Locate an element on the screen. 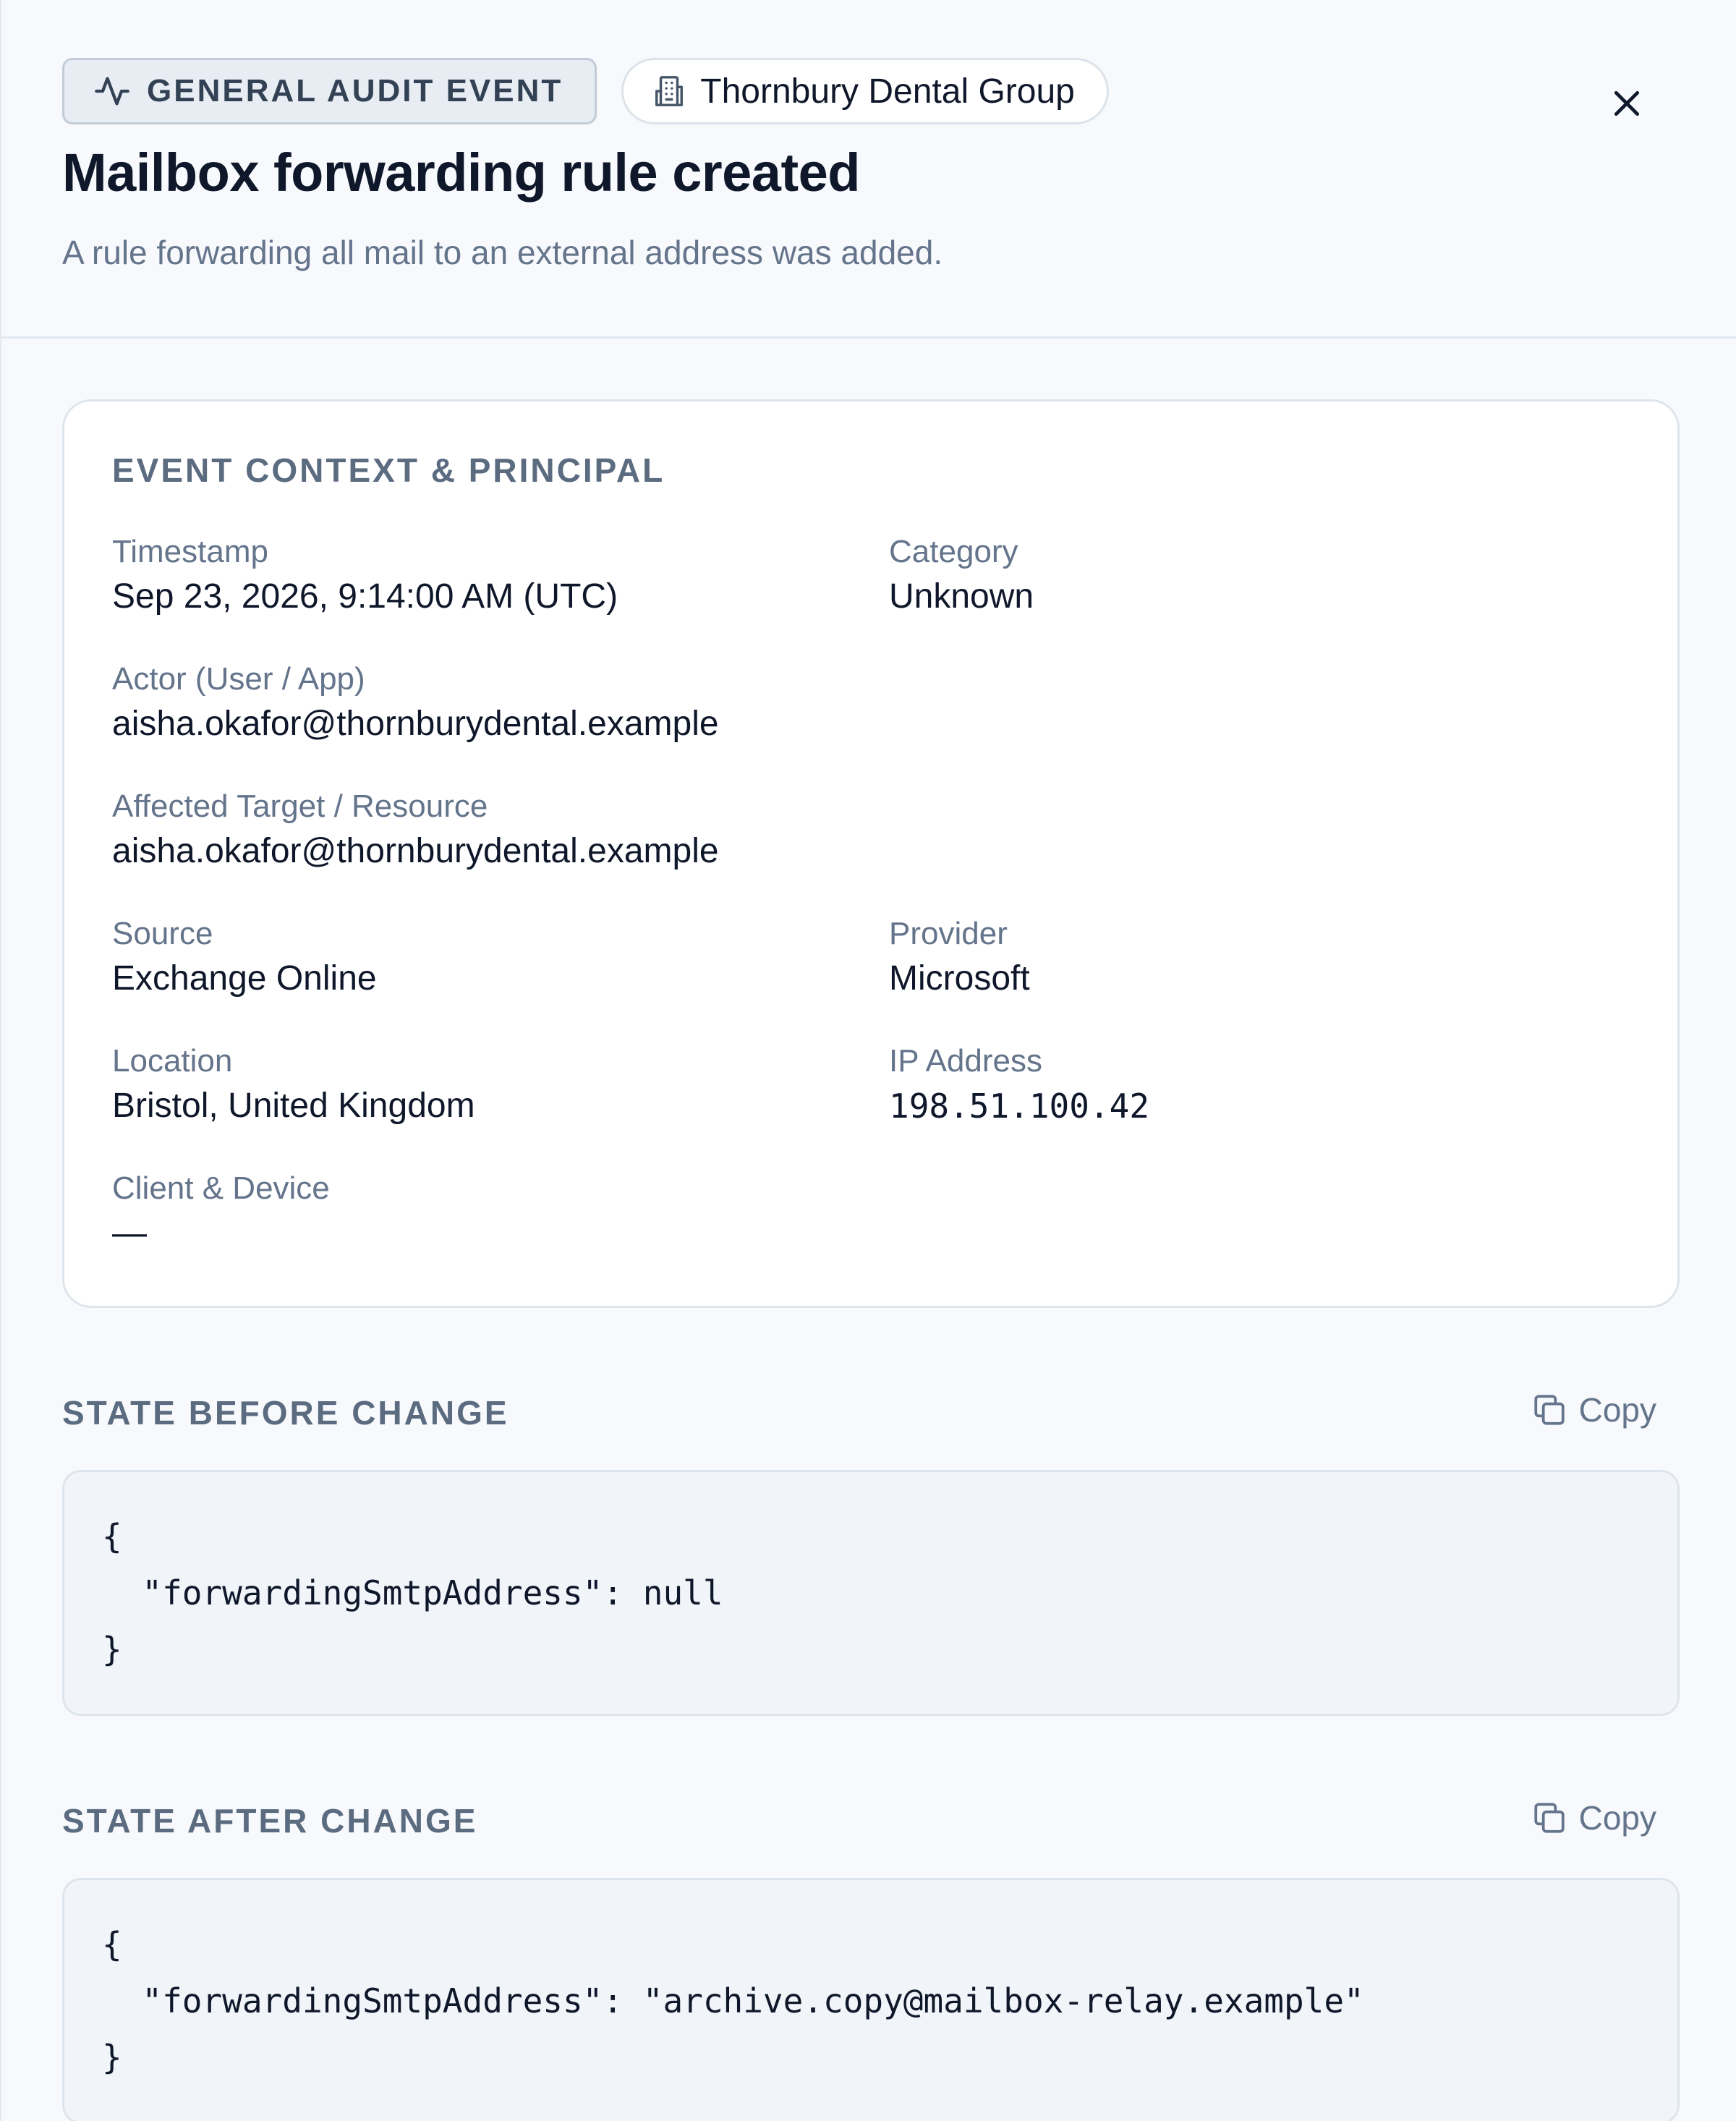 This screenshot has width=1736, height=2121. close-icon is located at coordinates (1627, 103).